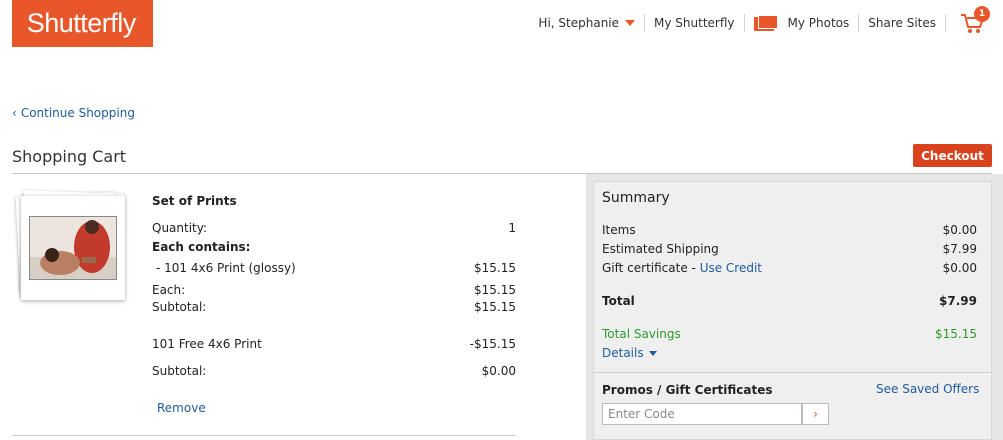 This screenshot has height=440, width=1003. Describe the element at coordinates (334, 344) in the screenshot. I see `free-print-row: 101 Free 4x6 Print -$15.15` at that location.